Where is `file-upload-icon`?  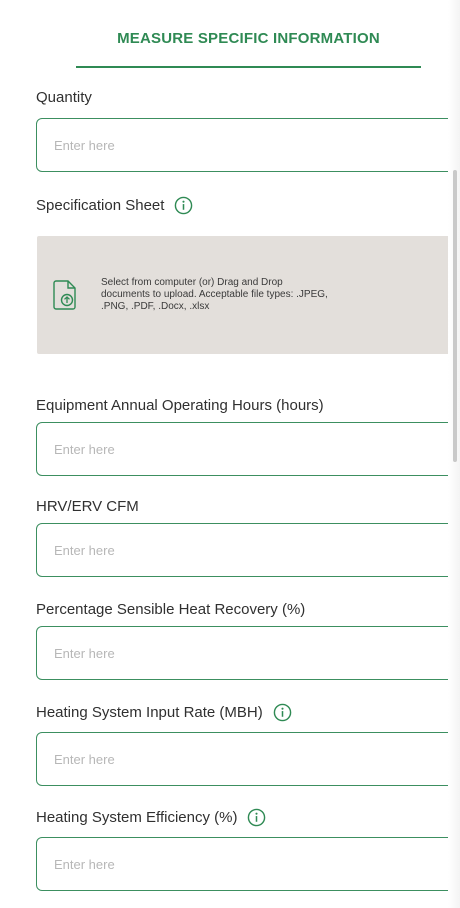
file-upload-icon is located at coordinates (64, 295).